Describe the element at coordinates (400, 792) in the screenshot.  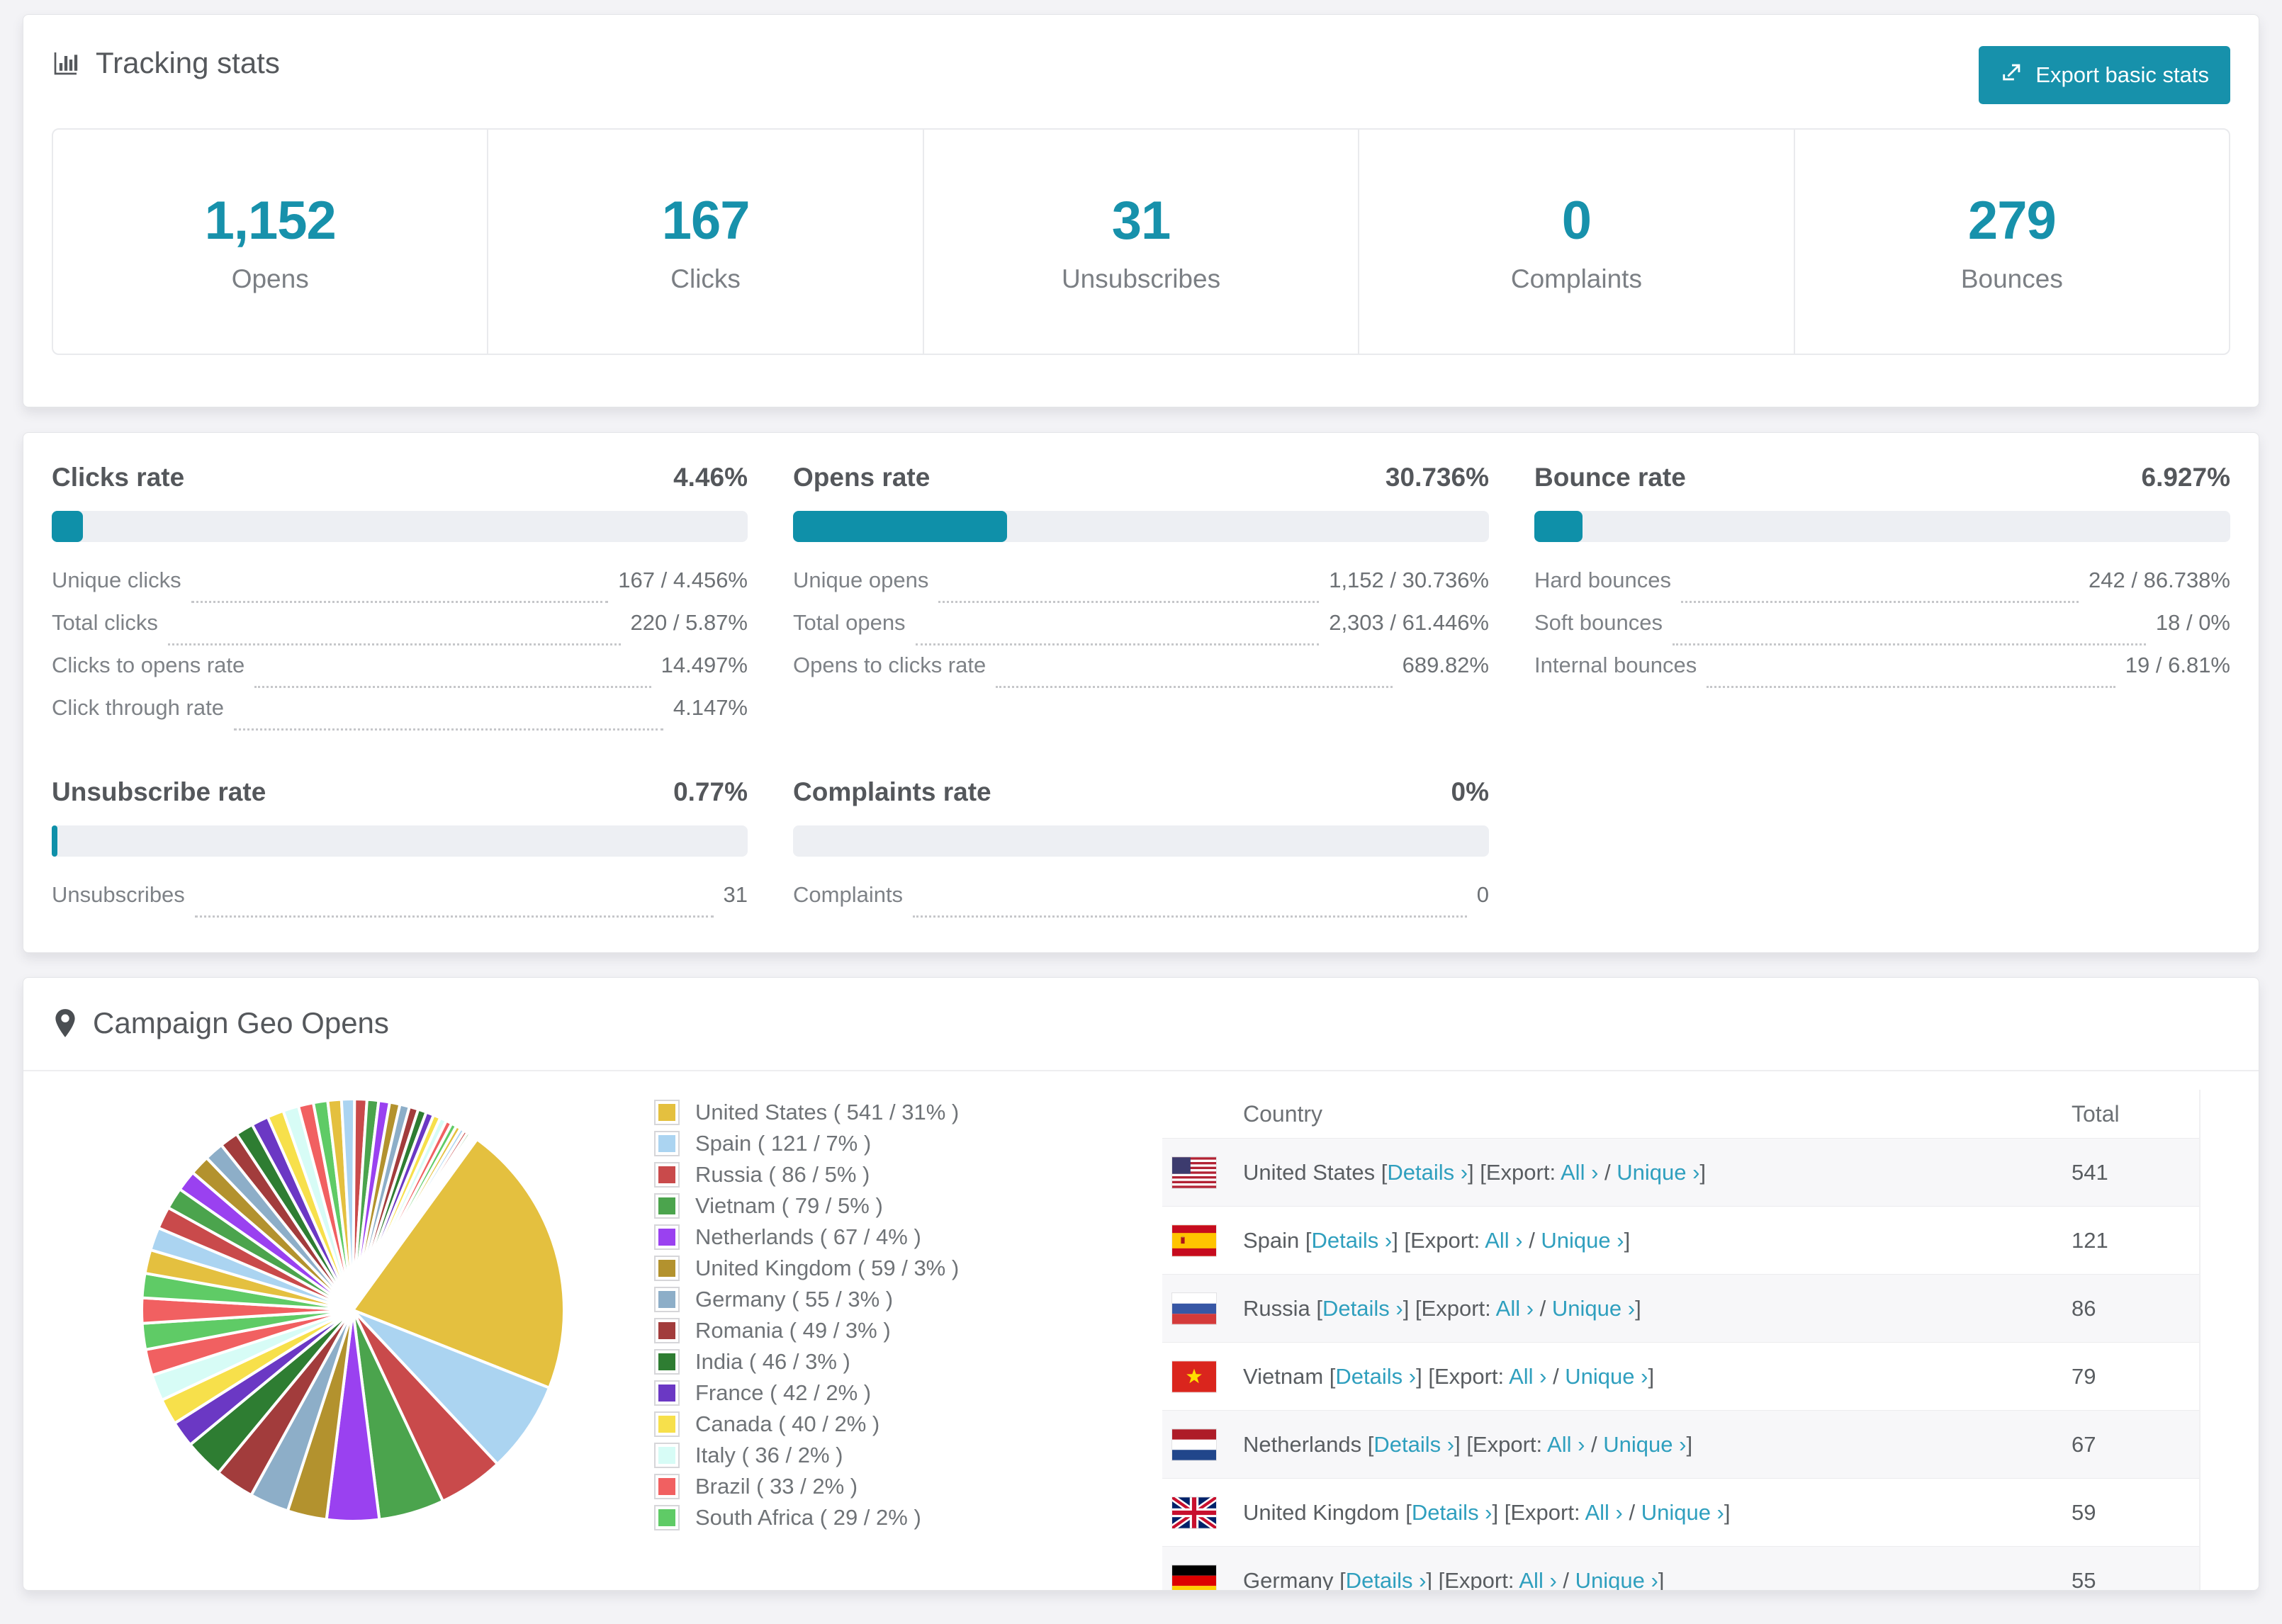
I see `rate-block-header: Unsubscribe rate 0.77%` at that location.